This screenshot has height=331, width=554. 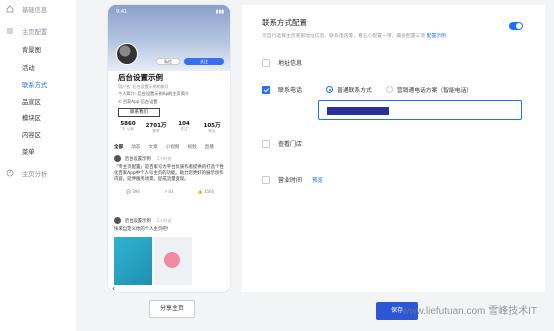 I want to click on stat-item: 2701万 获赞, so click(x=156, y=128).